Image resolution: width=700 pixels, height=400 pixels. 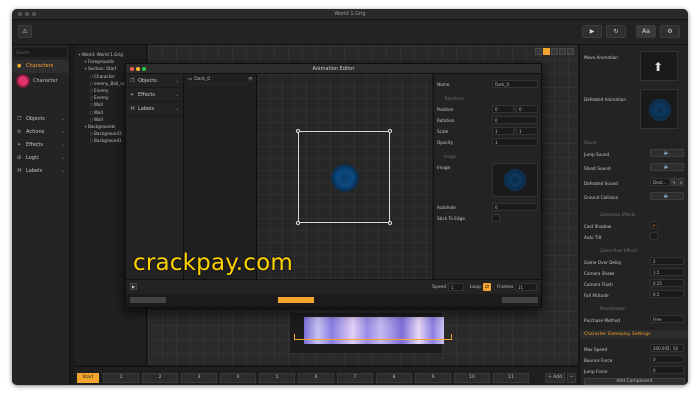 I want to click on category-label: Effects, so click(x=146, y=95).